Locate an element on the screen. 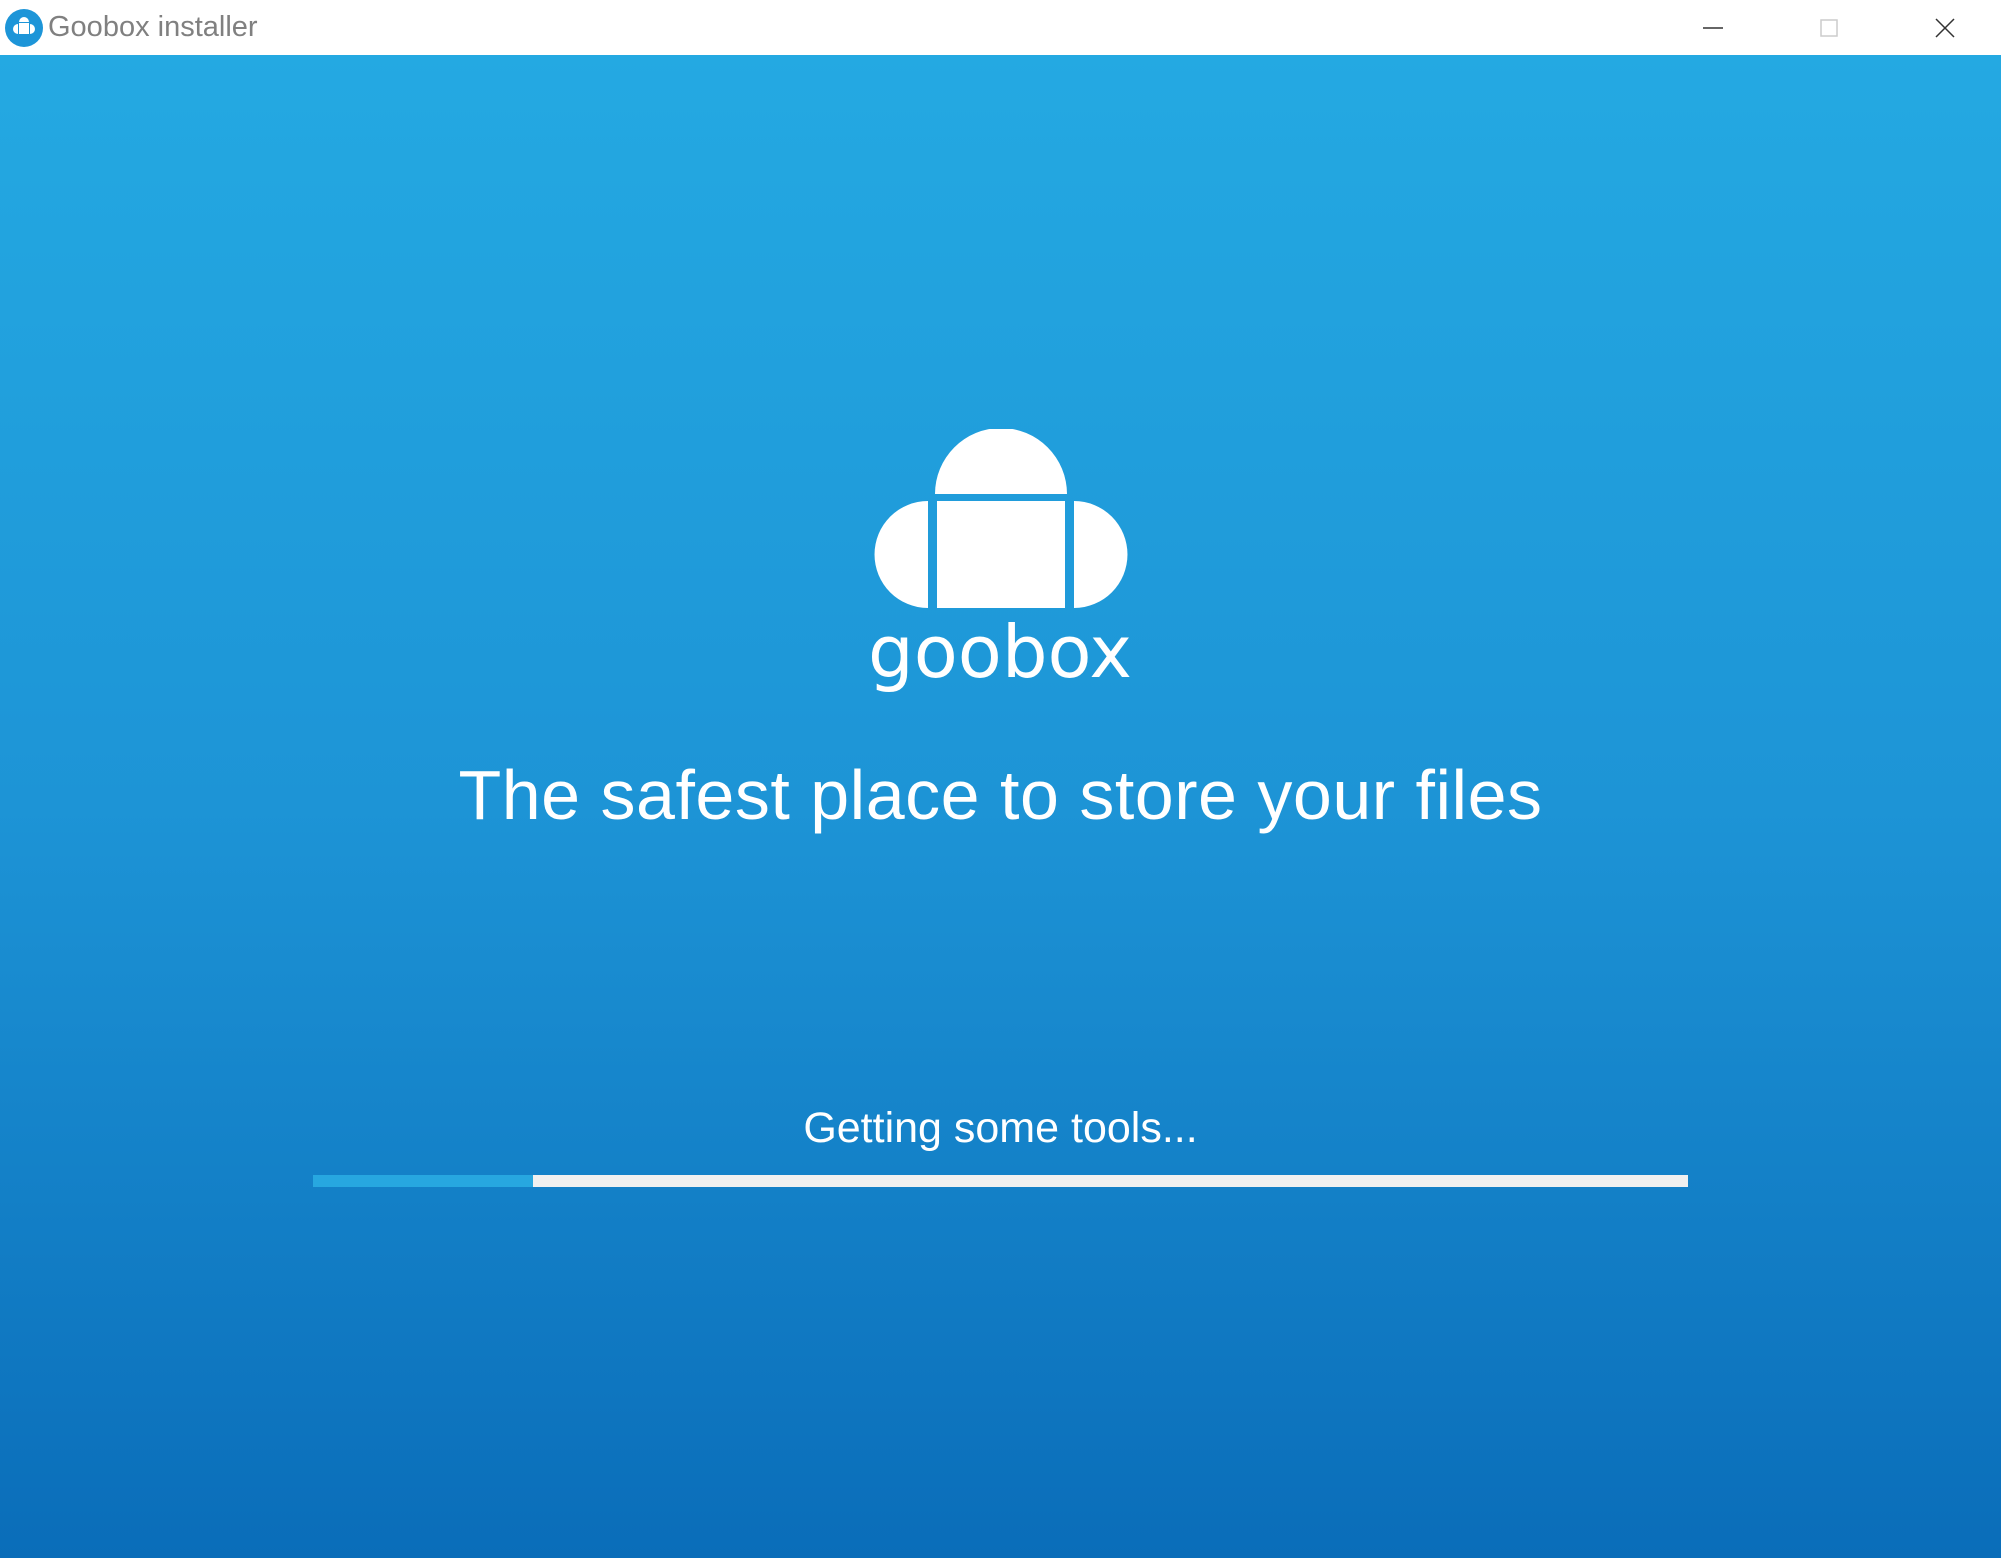 This screenshot has height=1558, width=2001. goobox-logo: goobox is located at coordinates (1000, 561).